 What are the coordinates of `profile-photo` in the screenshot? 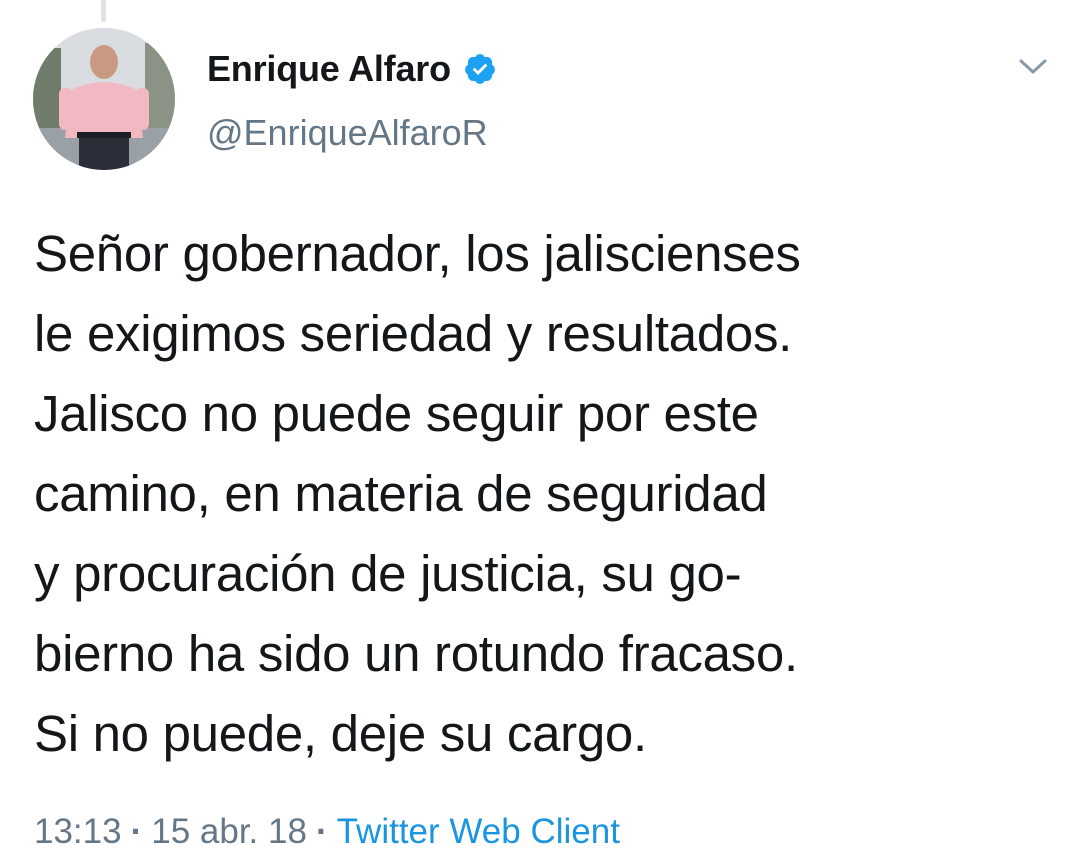 It's located at (104, 99).